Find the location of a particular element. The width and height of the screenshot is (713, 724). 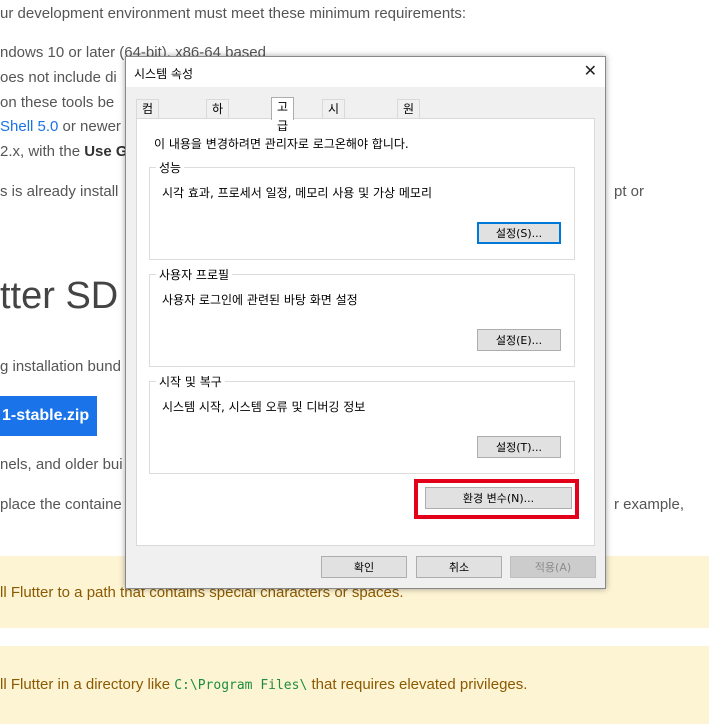

tab-computer-name: 컴퓨터 이름 is located at coordinates (148, 145).